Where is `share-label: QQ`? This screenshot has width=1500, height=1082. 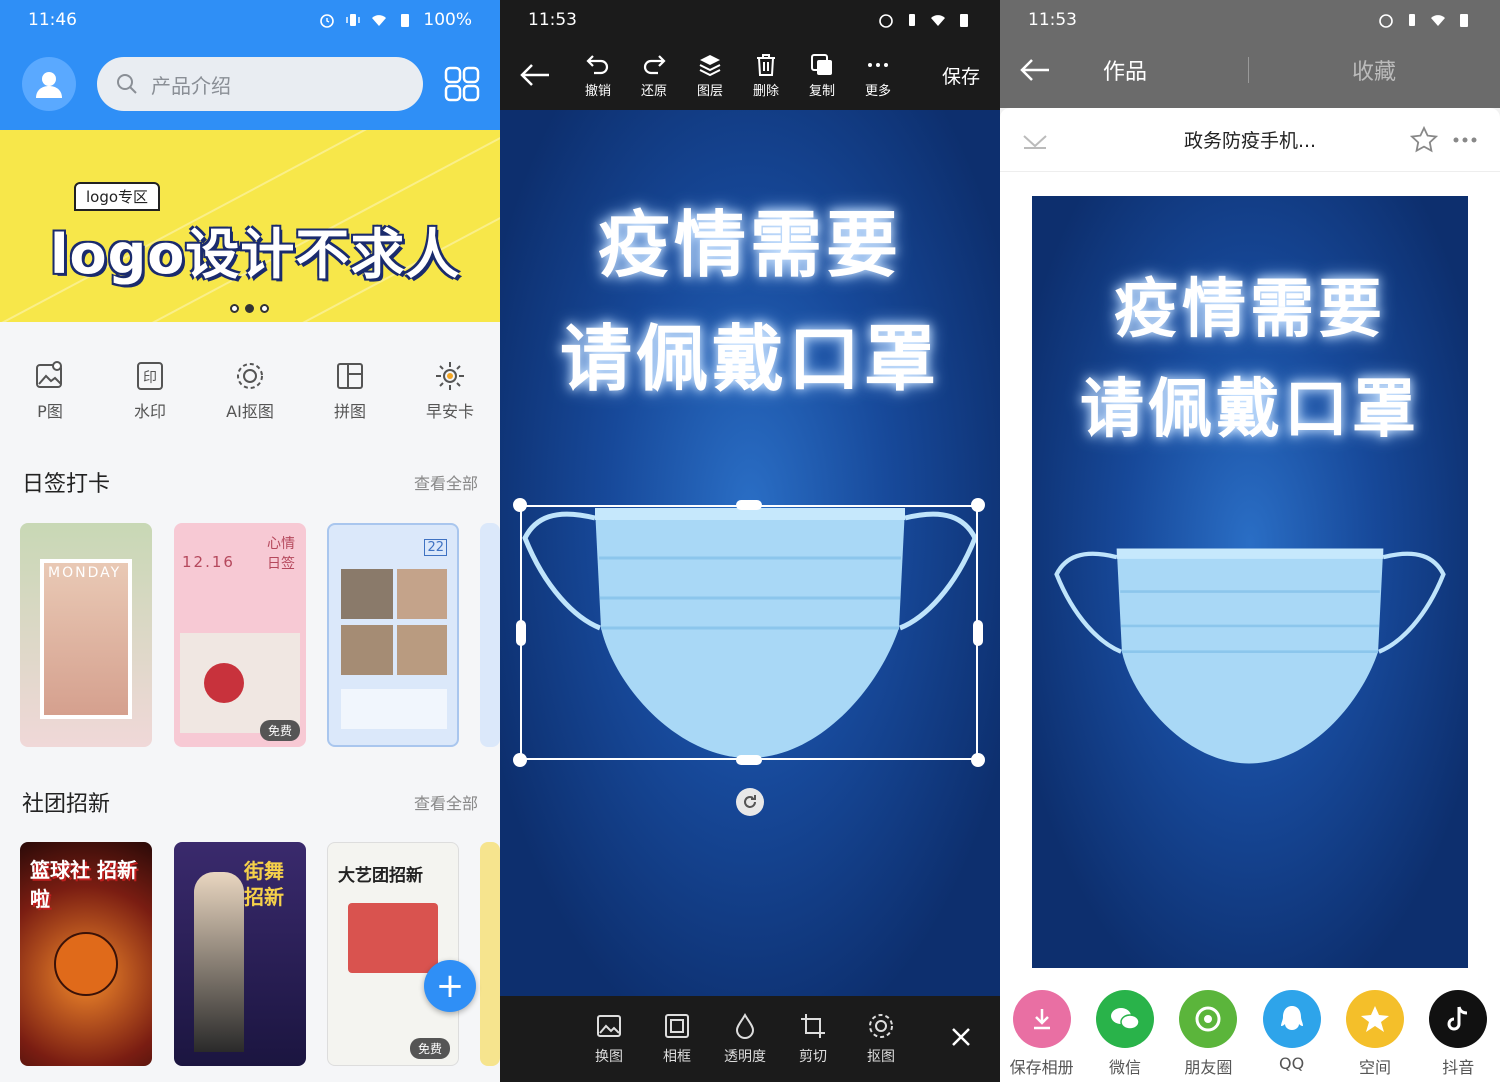
share-label: QQ is located at coordinates (1292, 1063).